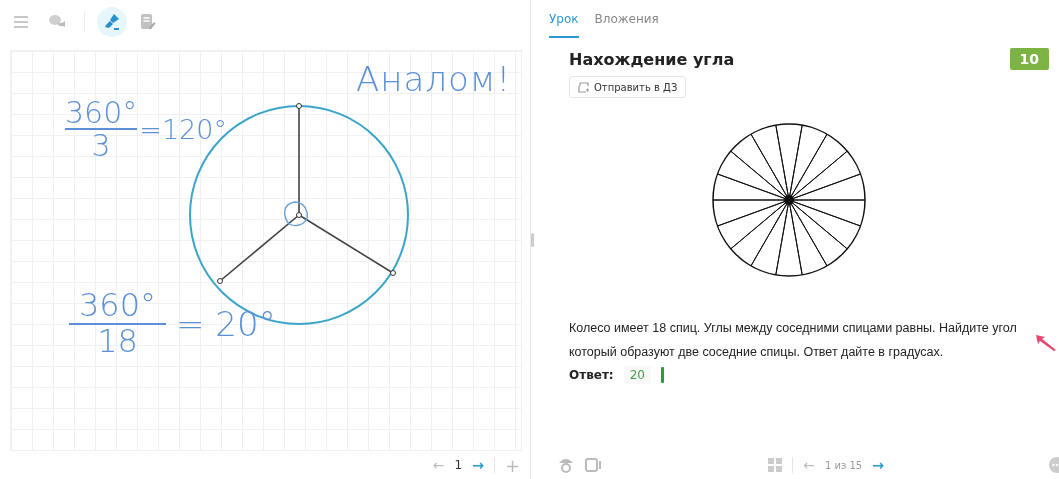 This screenshot has width=1059, height=479. Describe the element at coordinates (843, 465) in the screenshot. I see `task-counter: 1 из 15` at that location.